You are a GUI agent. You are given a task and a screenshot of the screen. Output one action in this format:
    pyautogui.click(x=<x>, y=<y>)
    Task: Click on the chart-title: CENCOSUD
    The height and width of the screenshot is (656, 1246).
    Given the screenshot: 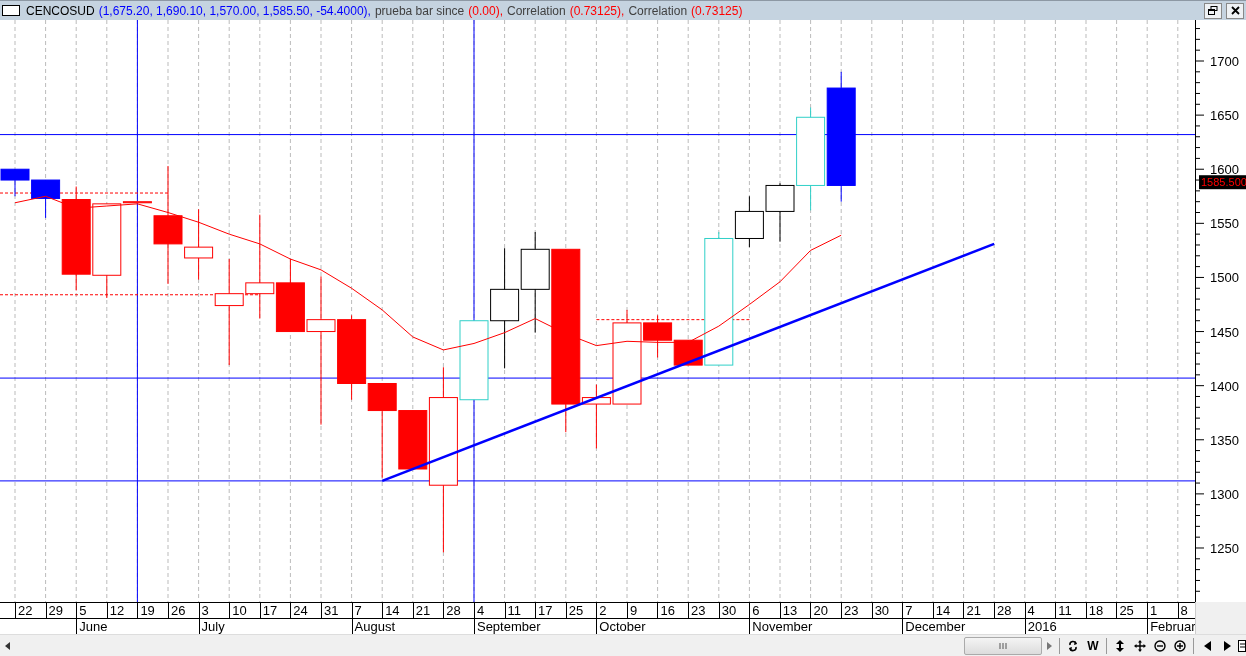 What is the action you would take?
    pyautogui.click(x=60, y=10)
    